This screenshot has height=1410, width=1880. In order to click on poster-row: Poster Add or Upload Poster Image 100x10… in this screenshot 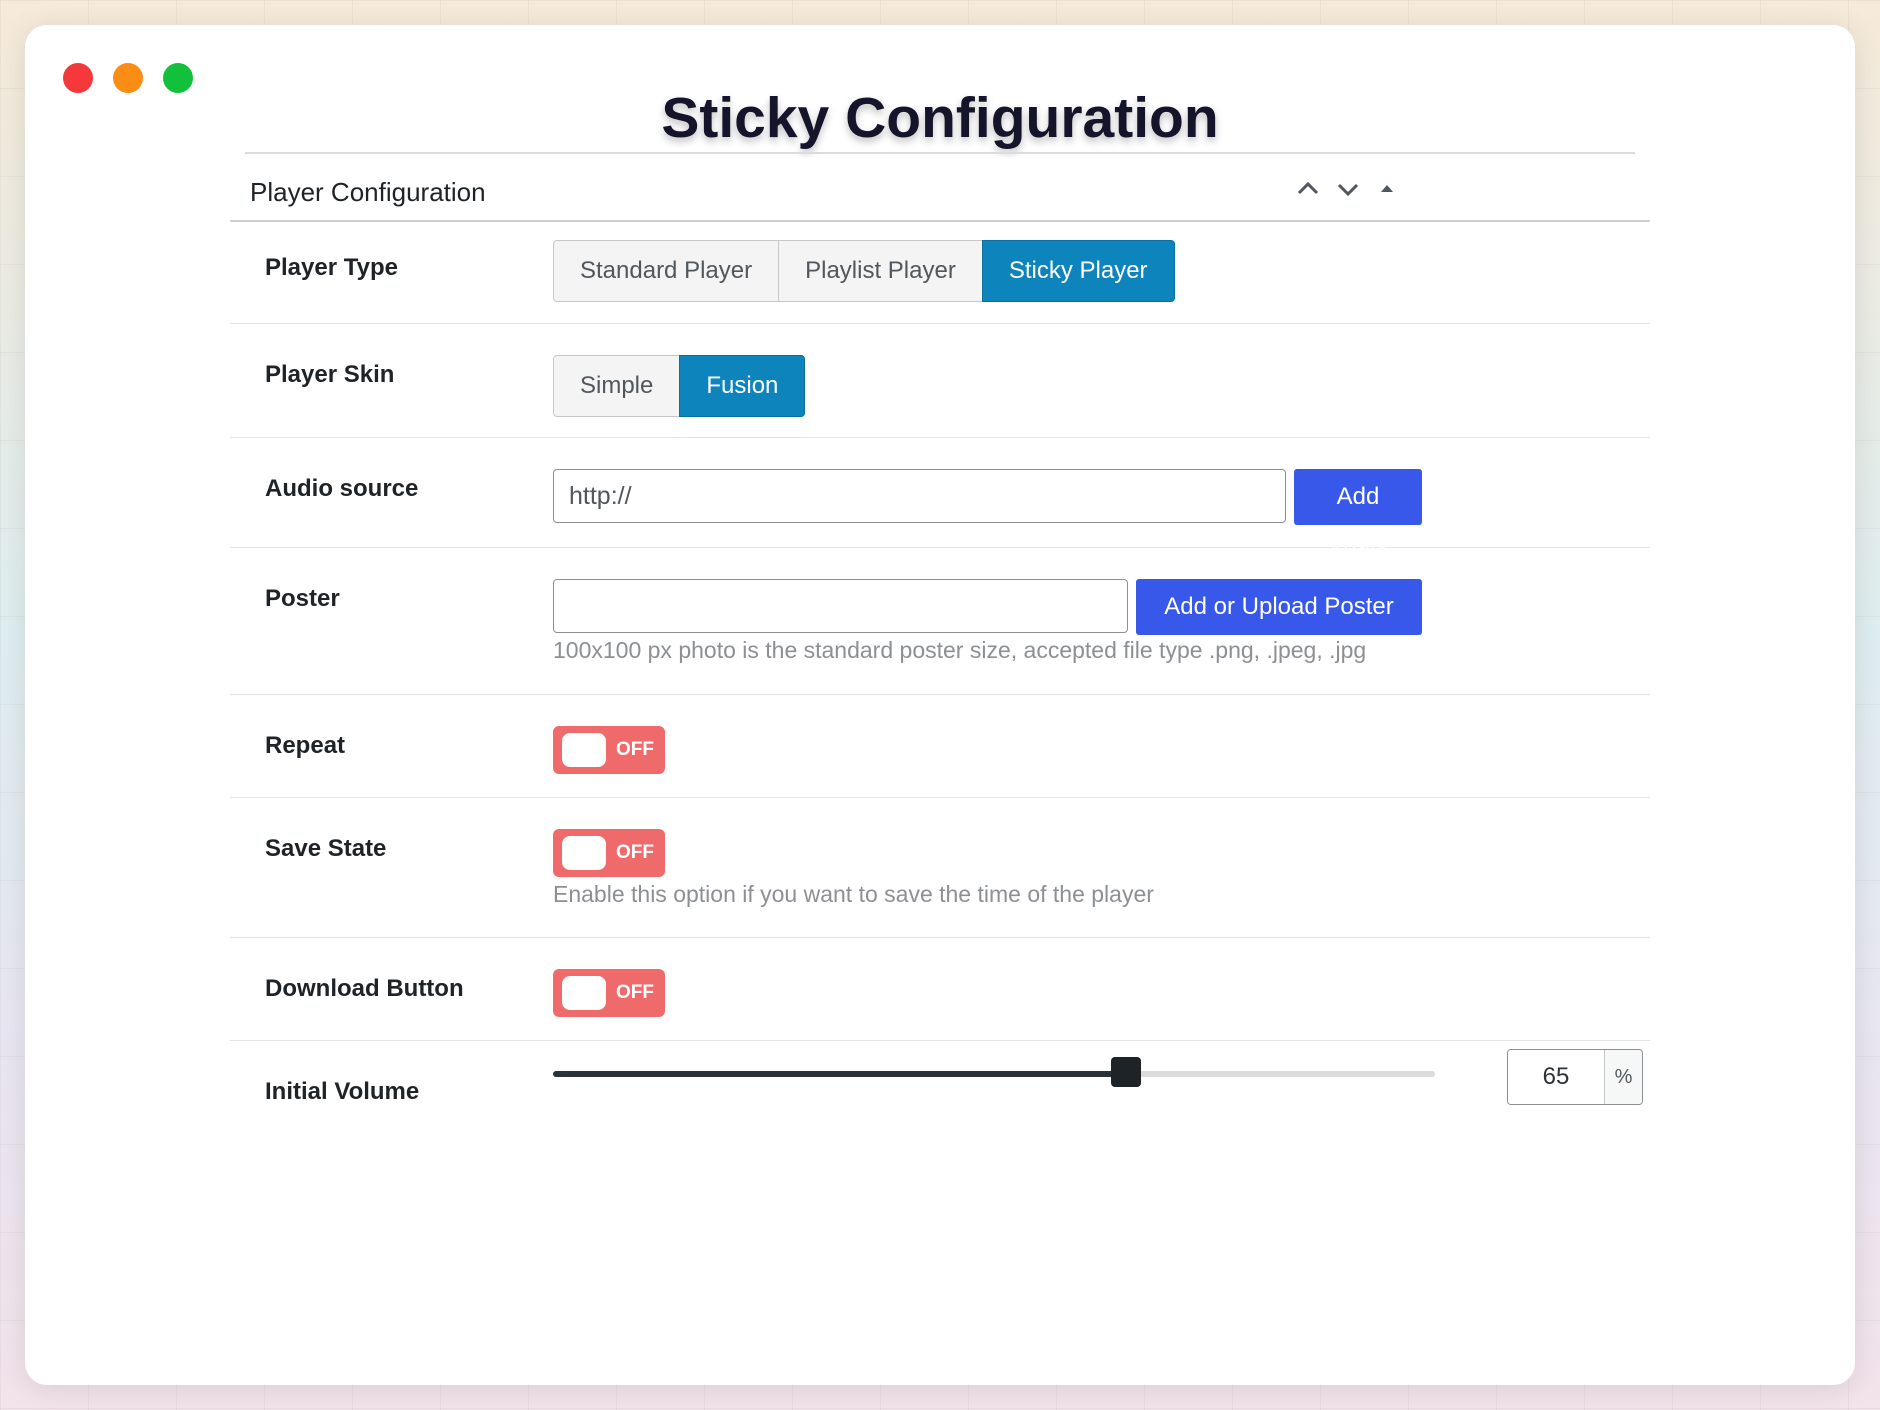, I will do `click(940, 621)`.